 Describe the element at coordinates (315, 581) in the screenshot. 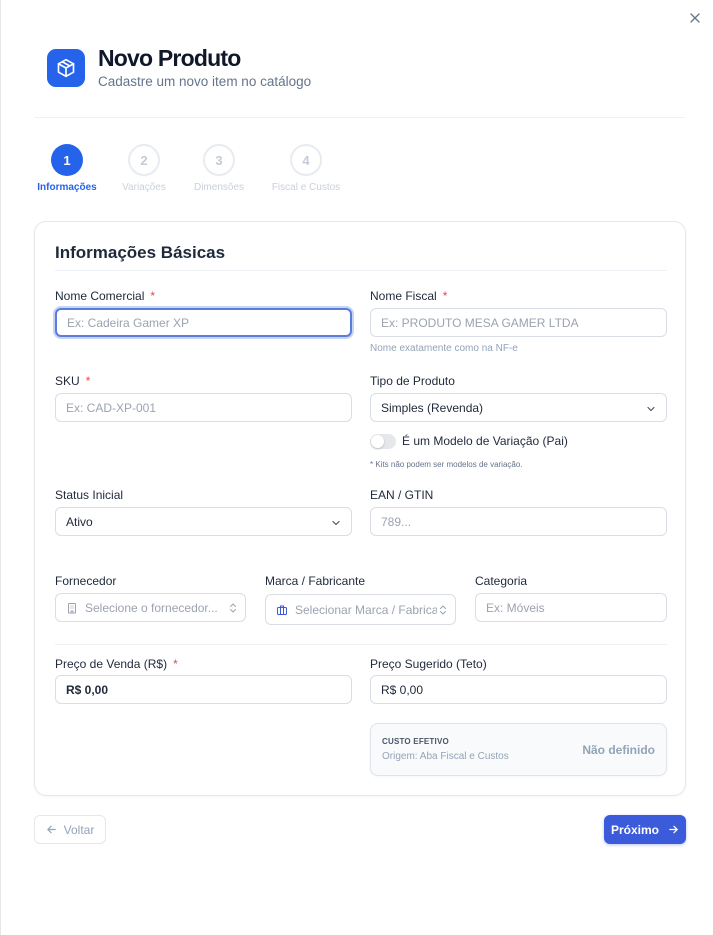

I see `marca-label: Marca / Fabricante` at that location.